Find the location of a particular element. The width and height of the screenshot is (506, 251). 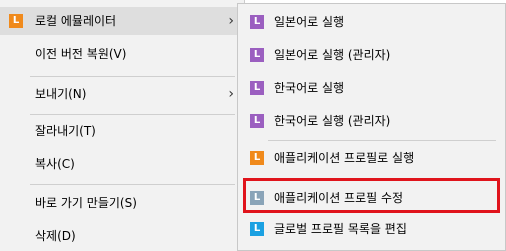

submenu-item-run-app-profile: L 애플리케이션 프로필로 실행 is located at coordinates (371, 158).